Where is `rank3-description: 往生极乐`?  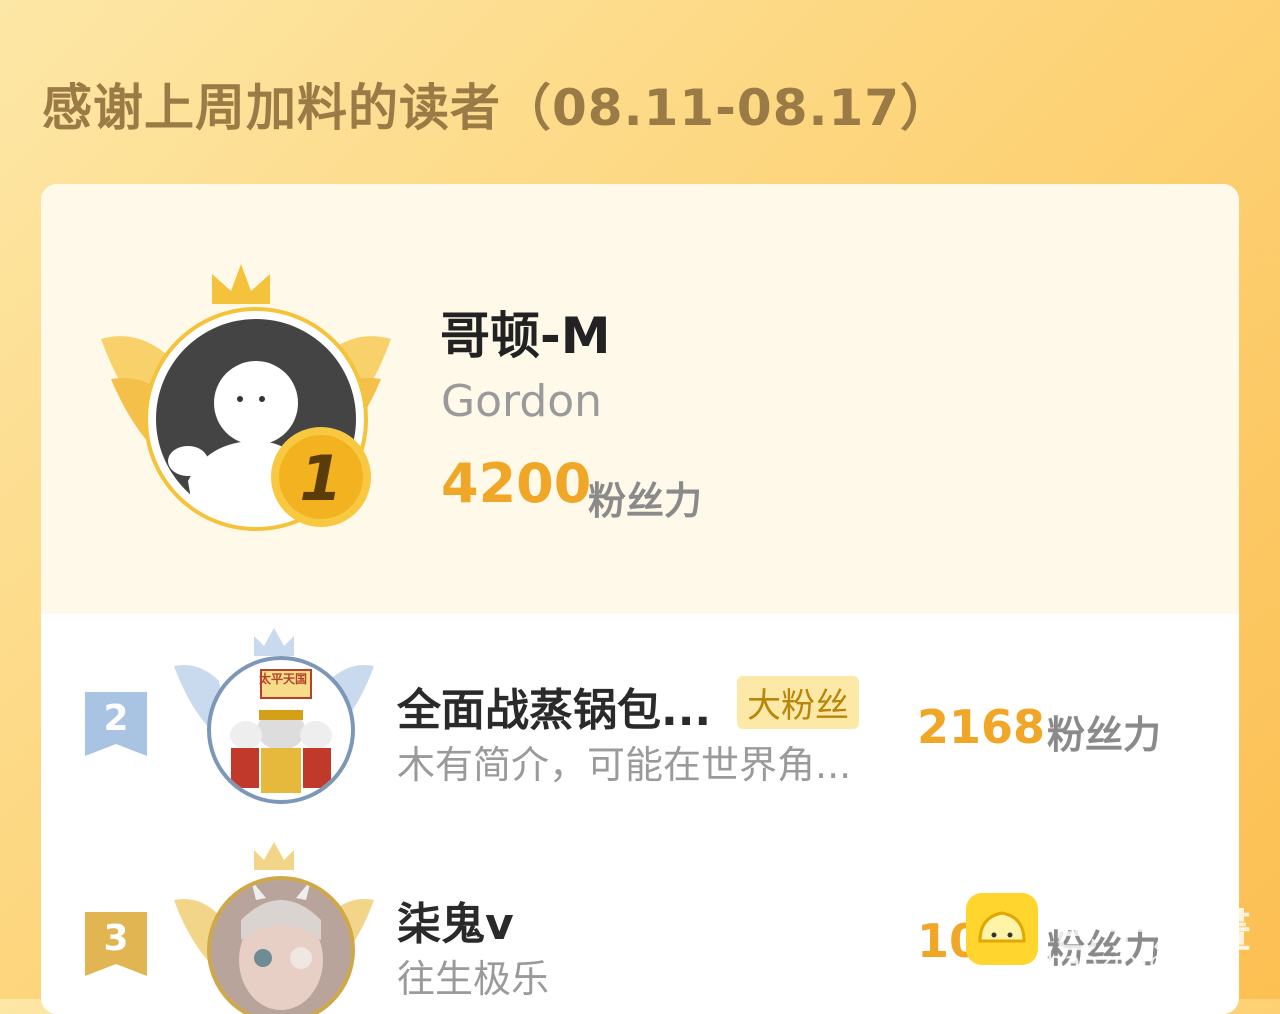 rank3-description: 往生极乐 is located at coordinates (473, 979).